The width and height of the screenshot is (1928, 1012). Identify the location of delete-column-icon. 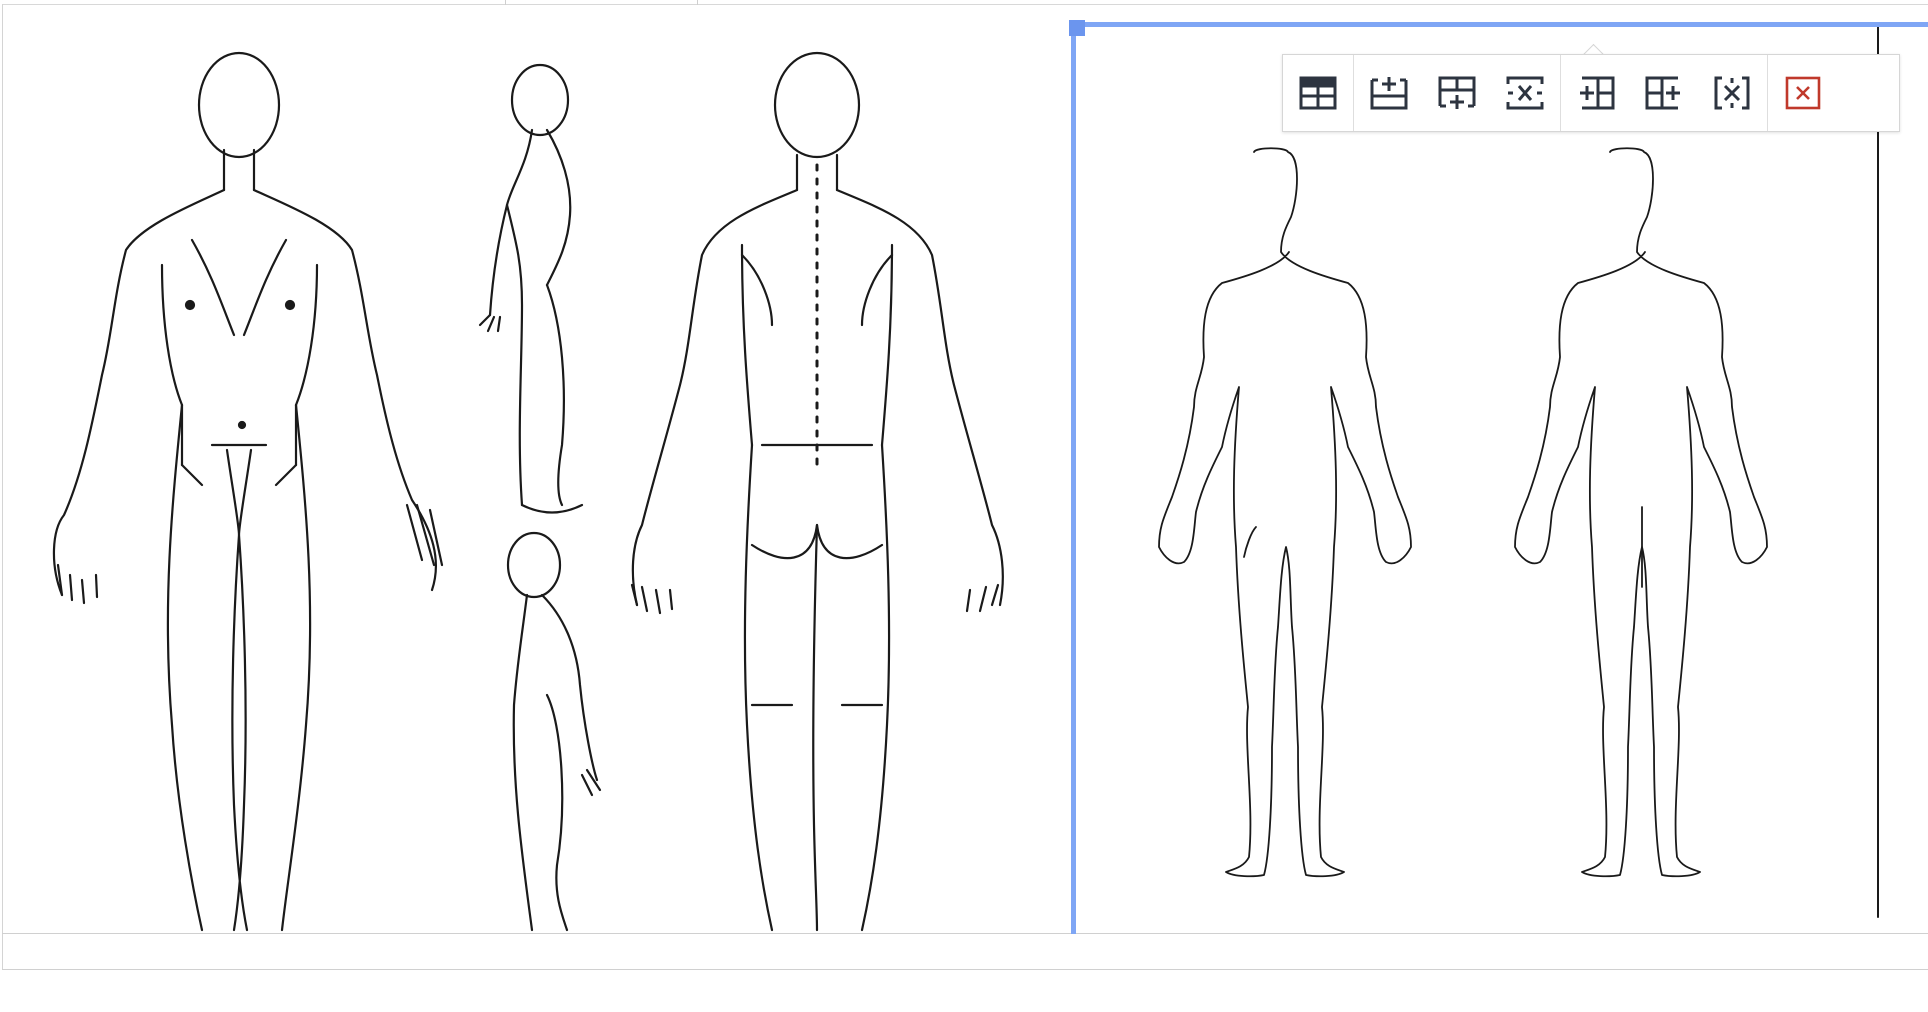
(1732, 93).